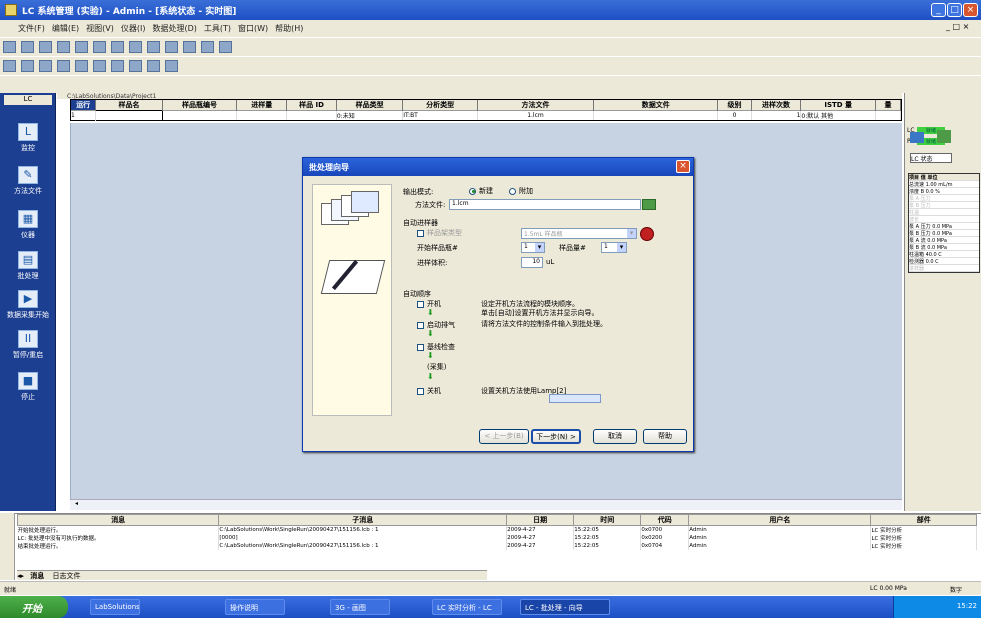 The height and width of the screenshot is (618, 981). I want to click on cell-volume, so click(262, 115).